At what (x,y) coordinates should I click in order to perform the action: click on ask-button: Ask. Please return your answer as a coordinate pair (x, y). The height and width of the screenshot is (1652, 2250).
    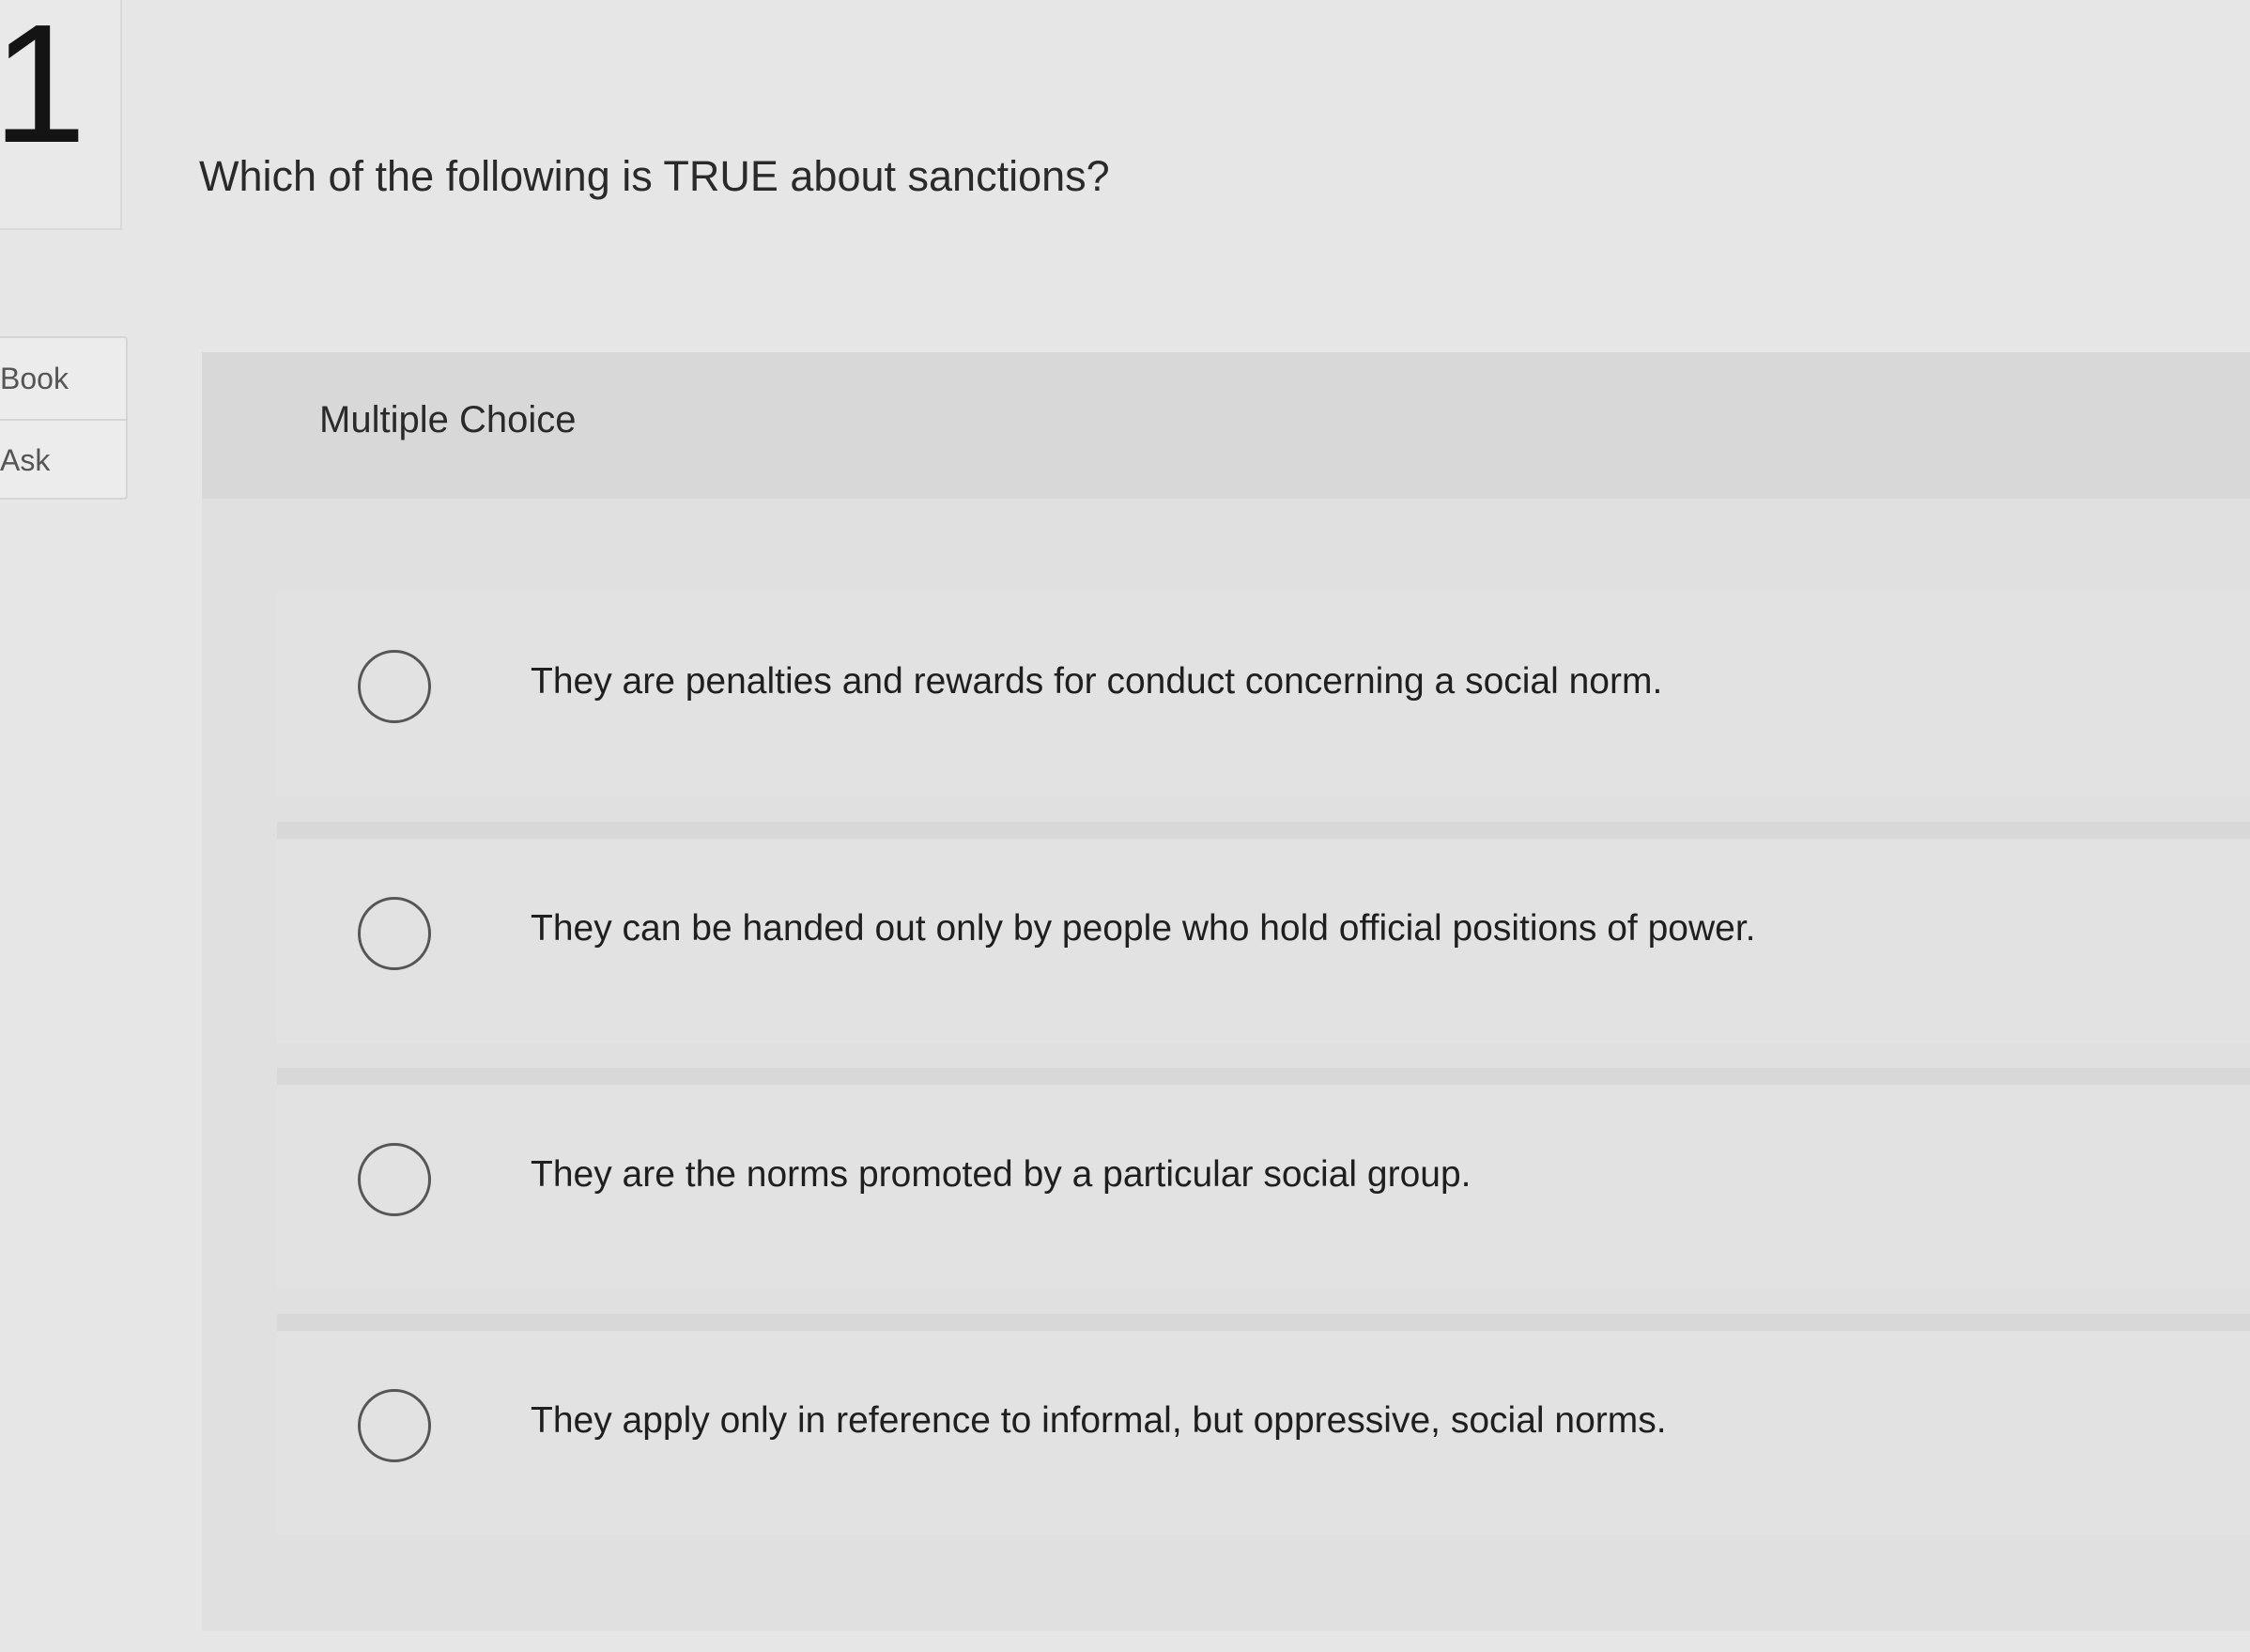
    Looking at the image, I should click on (63, 459).